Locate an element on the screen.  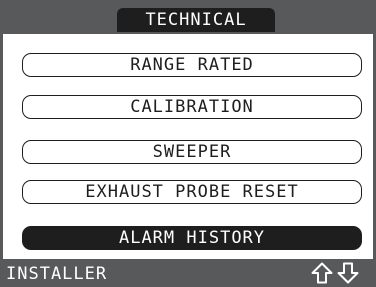
screen-title: TECHNICAL is located at coordinates (196, 20).